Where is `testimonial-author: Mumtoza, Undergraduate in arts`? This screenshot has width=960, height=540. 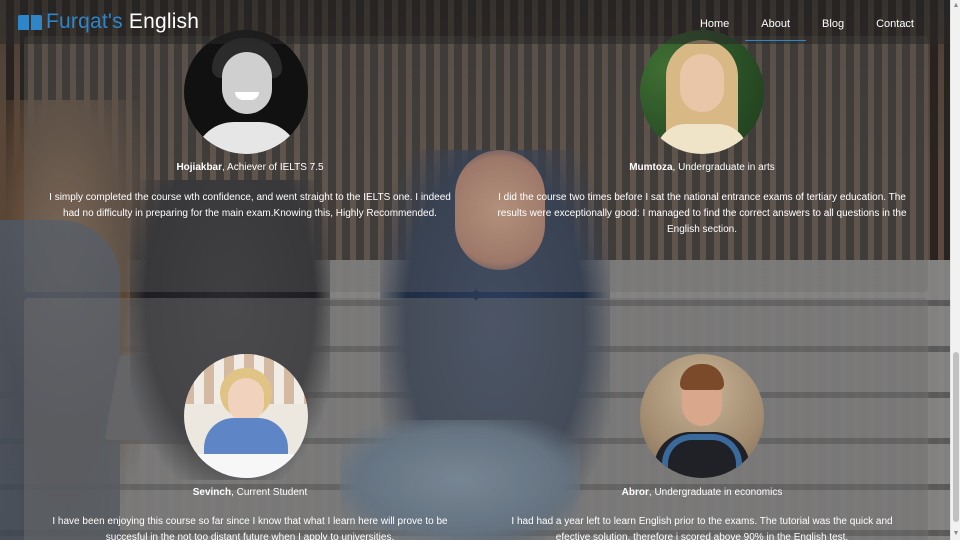 testimonial-author: Mumtoza, Undergraduate in arts is located at coordinates (702, 167).